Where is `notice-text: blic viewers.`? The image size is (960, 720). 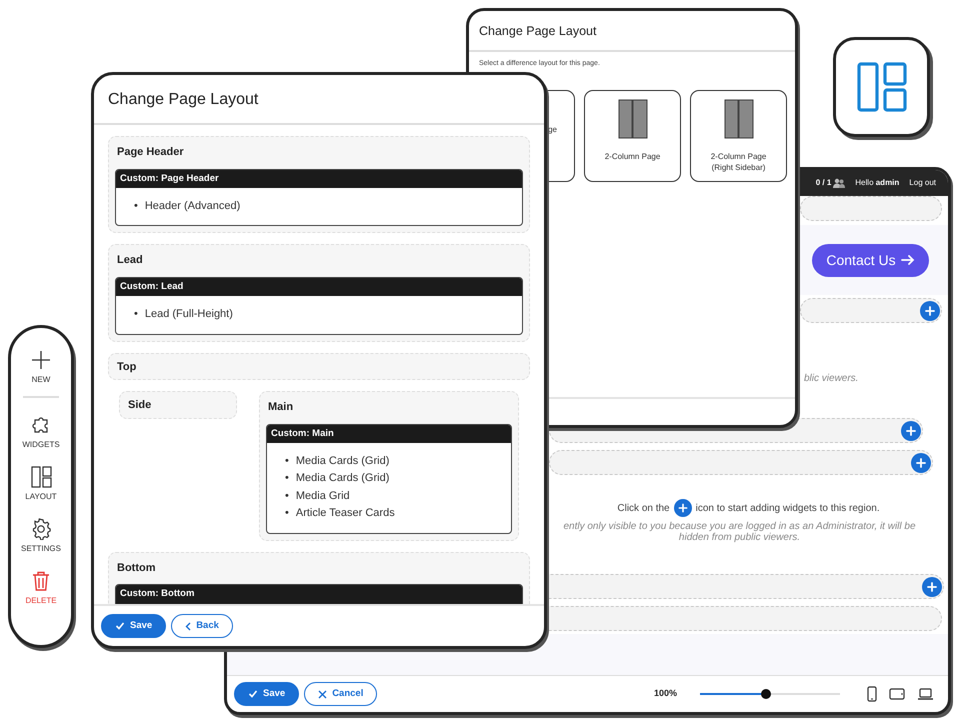 notice-text: blic viewers. is located at coordinates (832, 379).